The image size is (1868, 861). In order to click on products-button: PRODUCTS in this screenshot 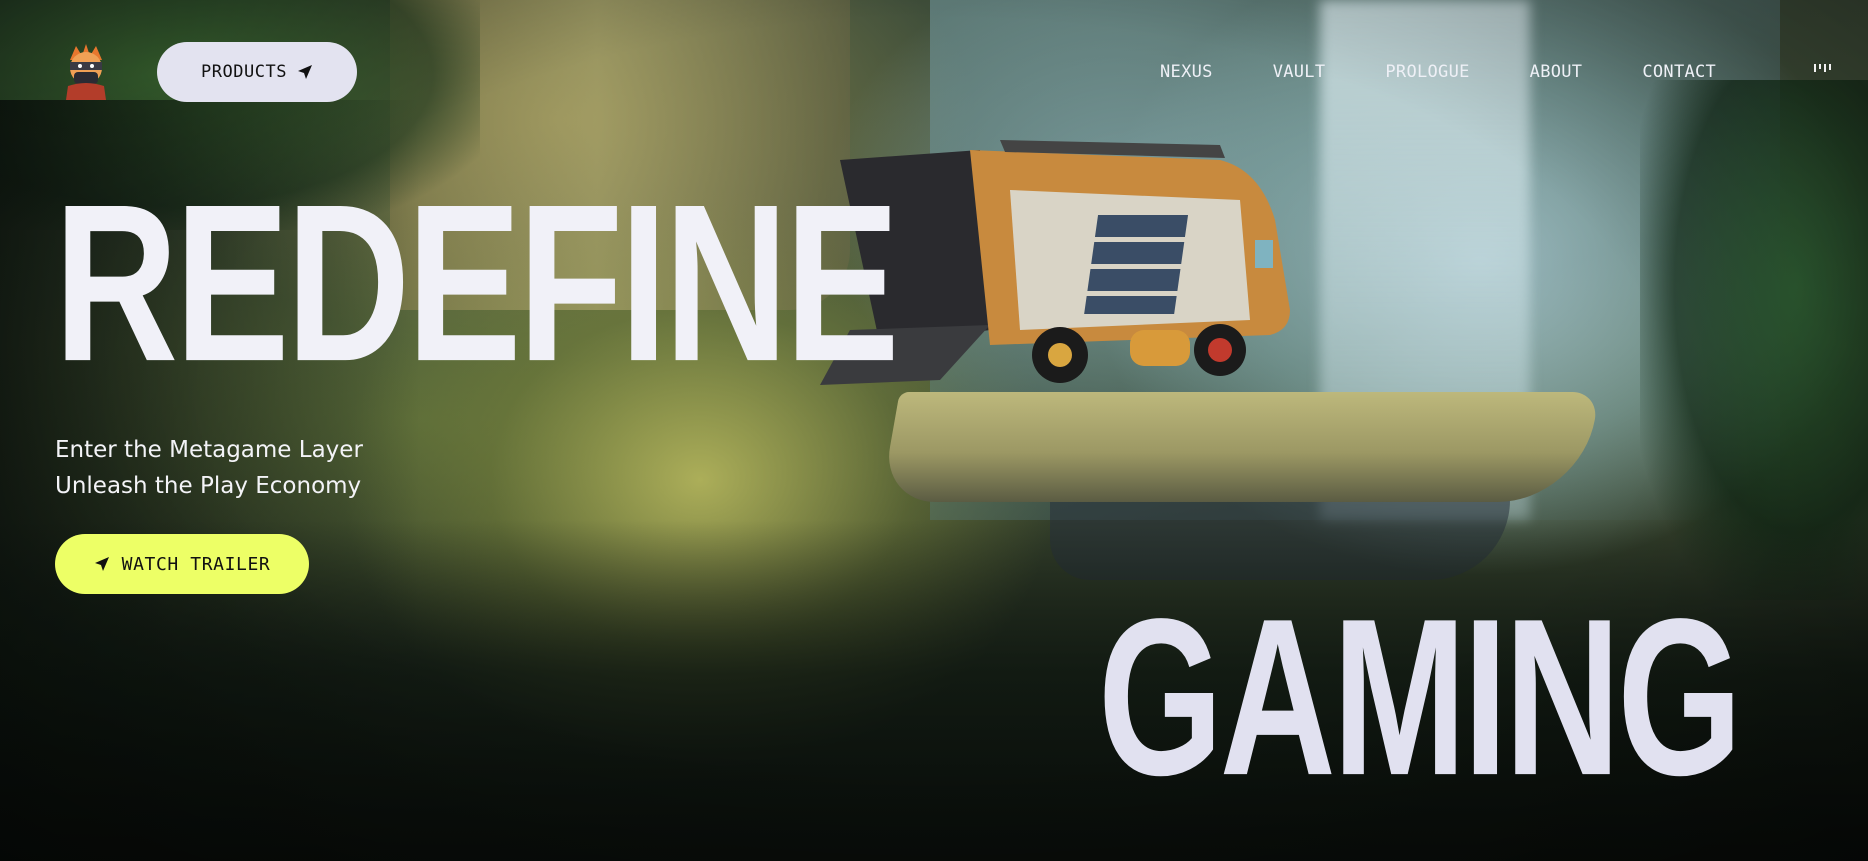, I will do `click(257, 72)`.